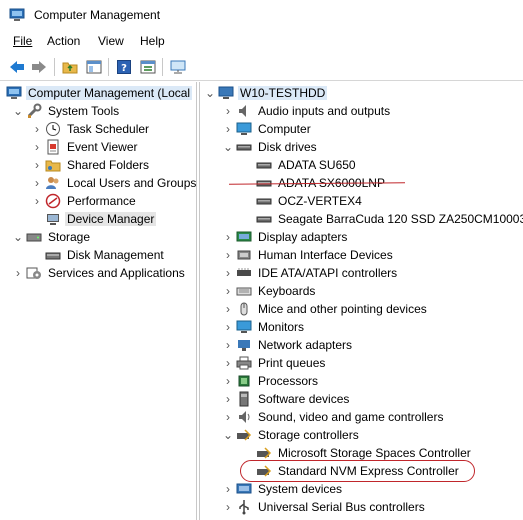 This screenshot has width=523, height=520. What do you see at coordinates (39, 67) in the screenshot?
I see `forward-arrow-icon` at bounding box center [39, 67].